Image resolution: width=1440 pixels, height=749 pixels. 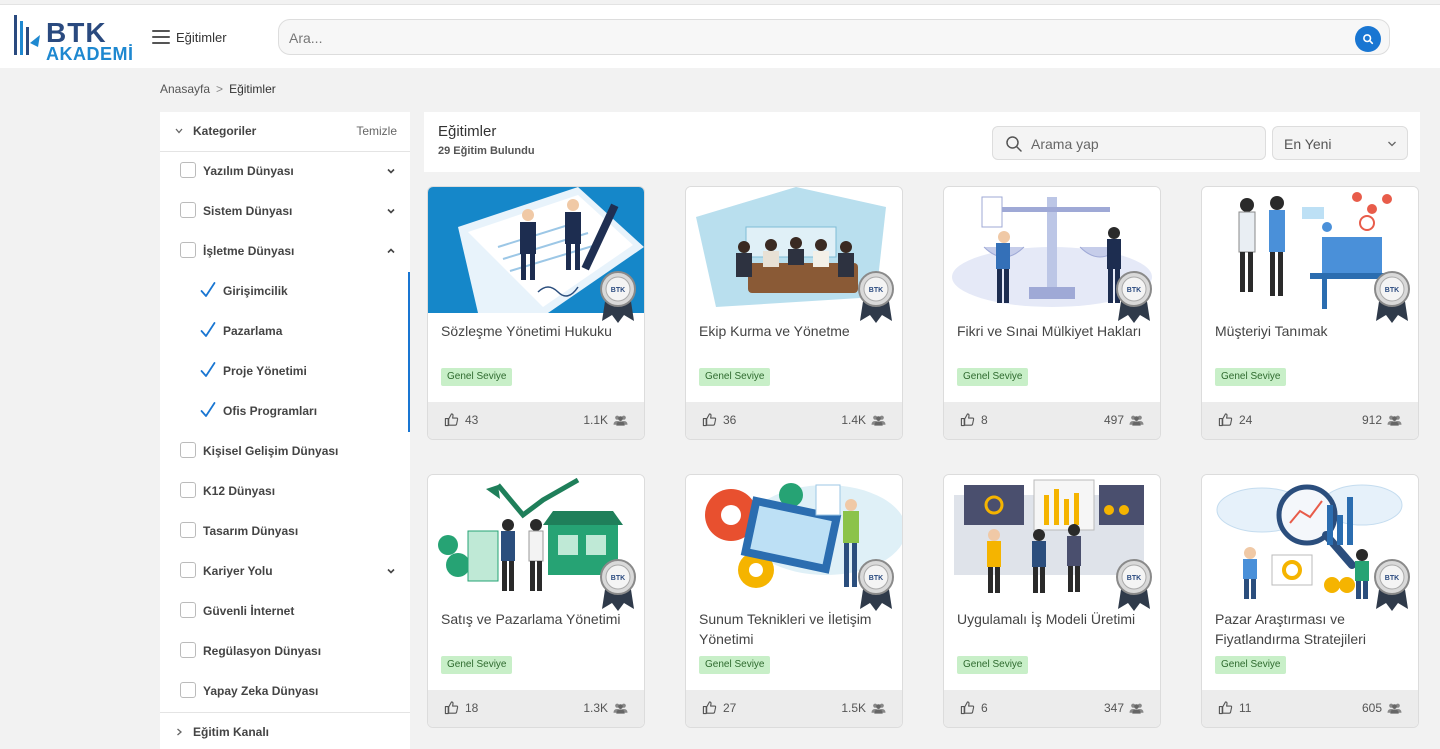 I want to click on likes-count: 27, so click(x=719, y=707).